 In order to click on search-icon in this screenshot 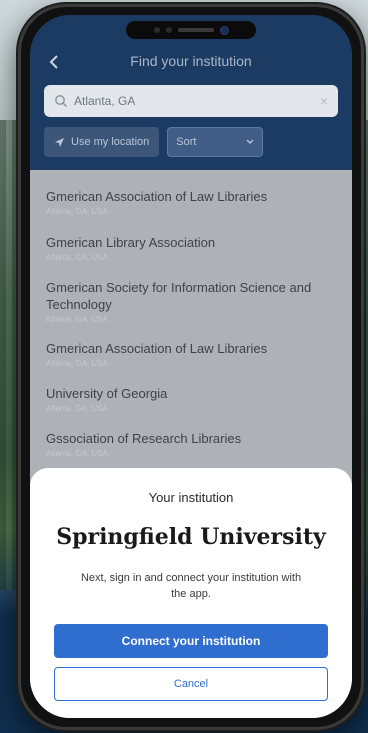, I will do `click(61, 101)`.